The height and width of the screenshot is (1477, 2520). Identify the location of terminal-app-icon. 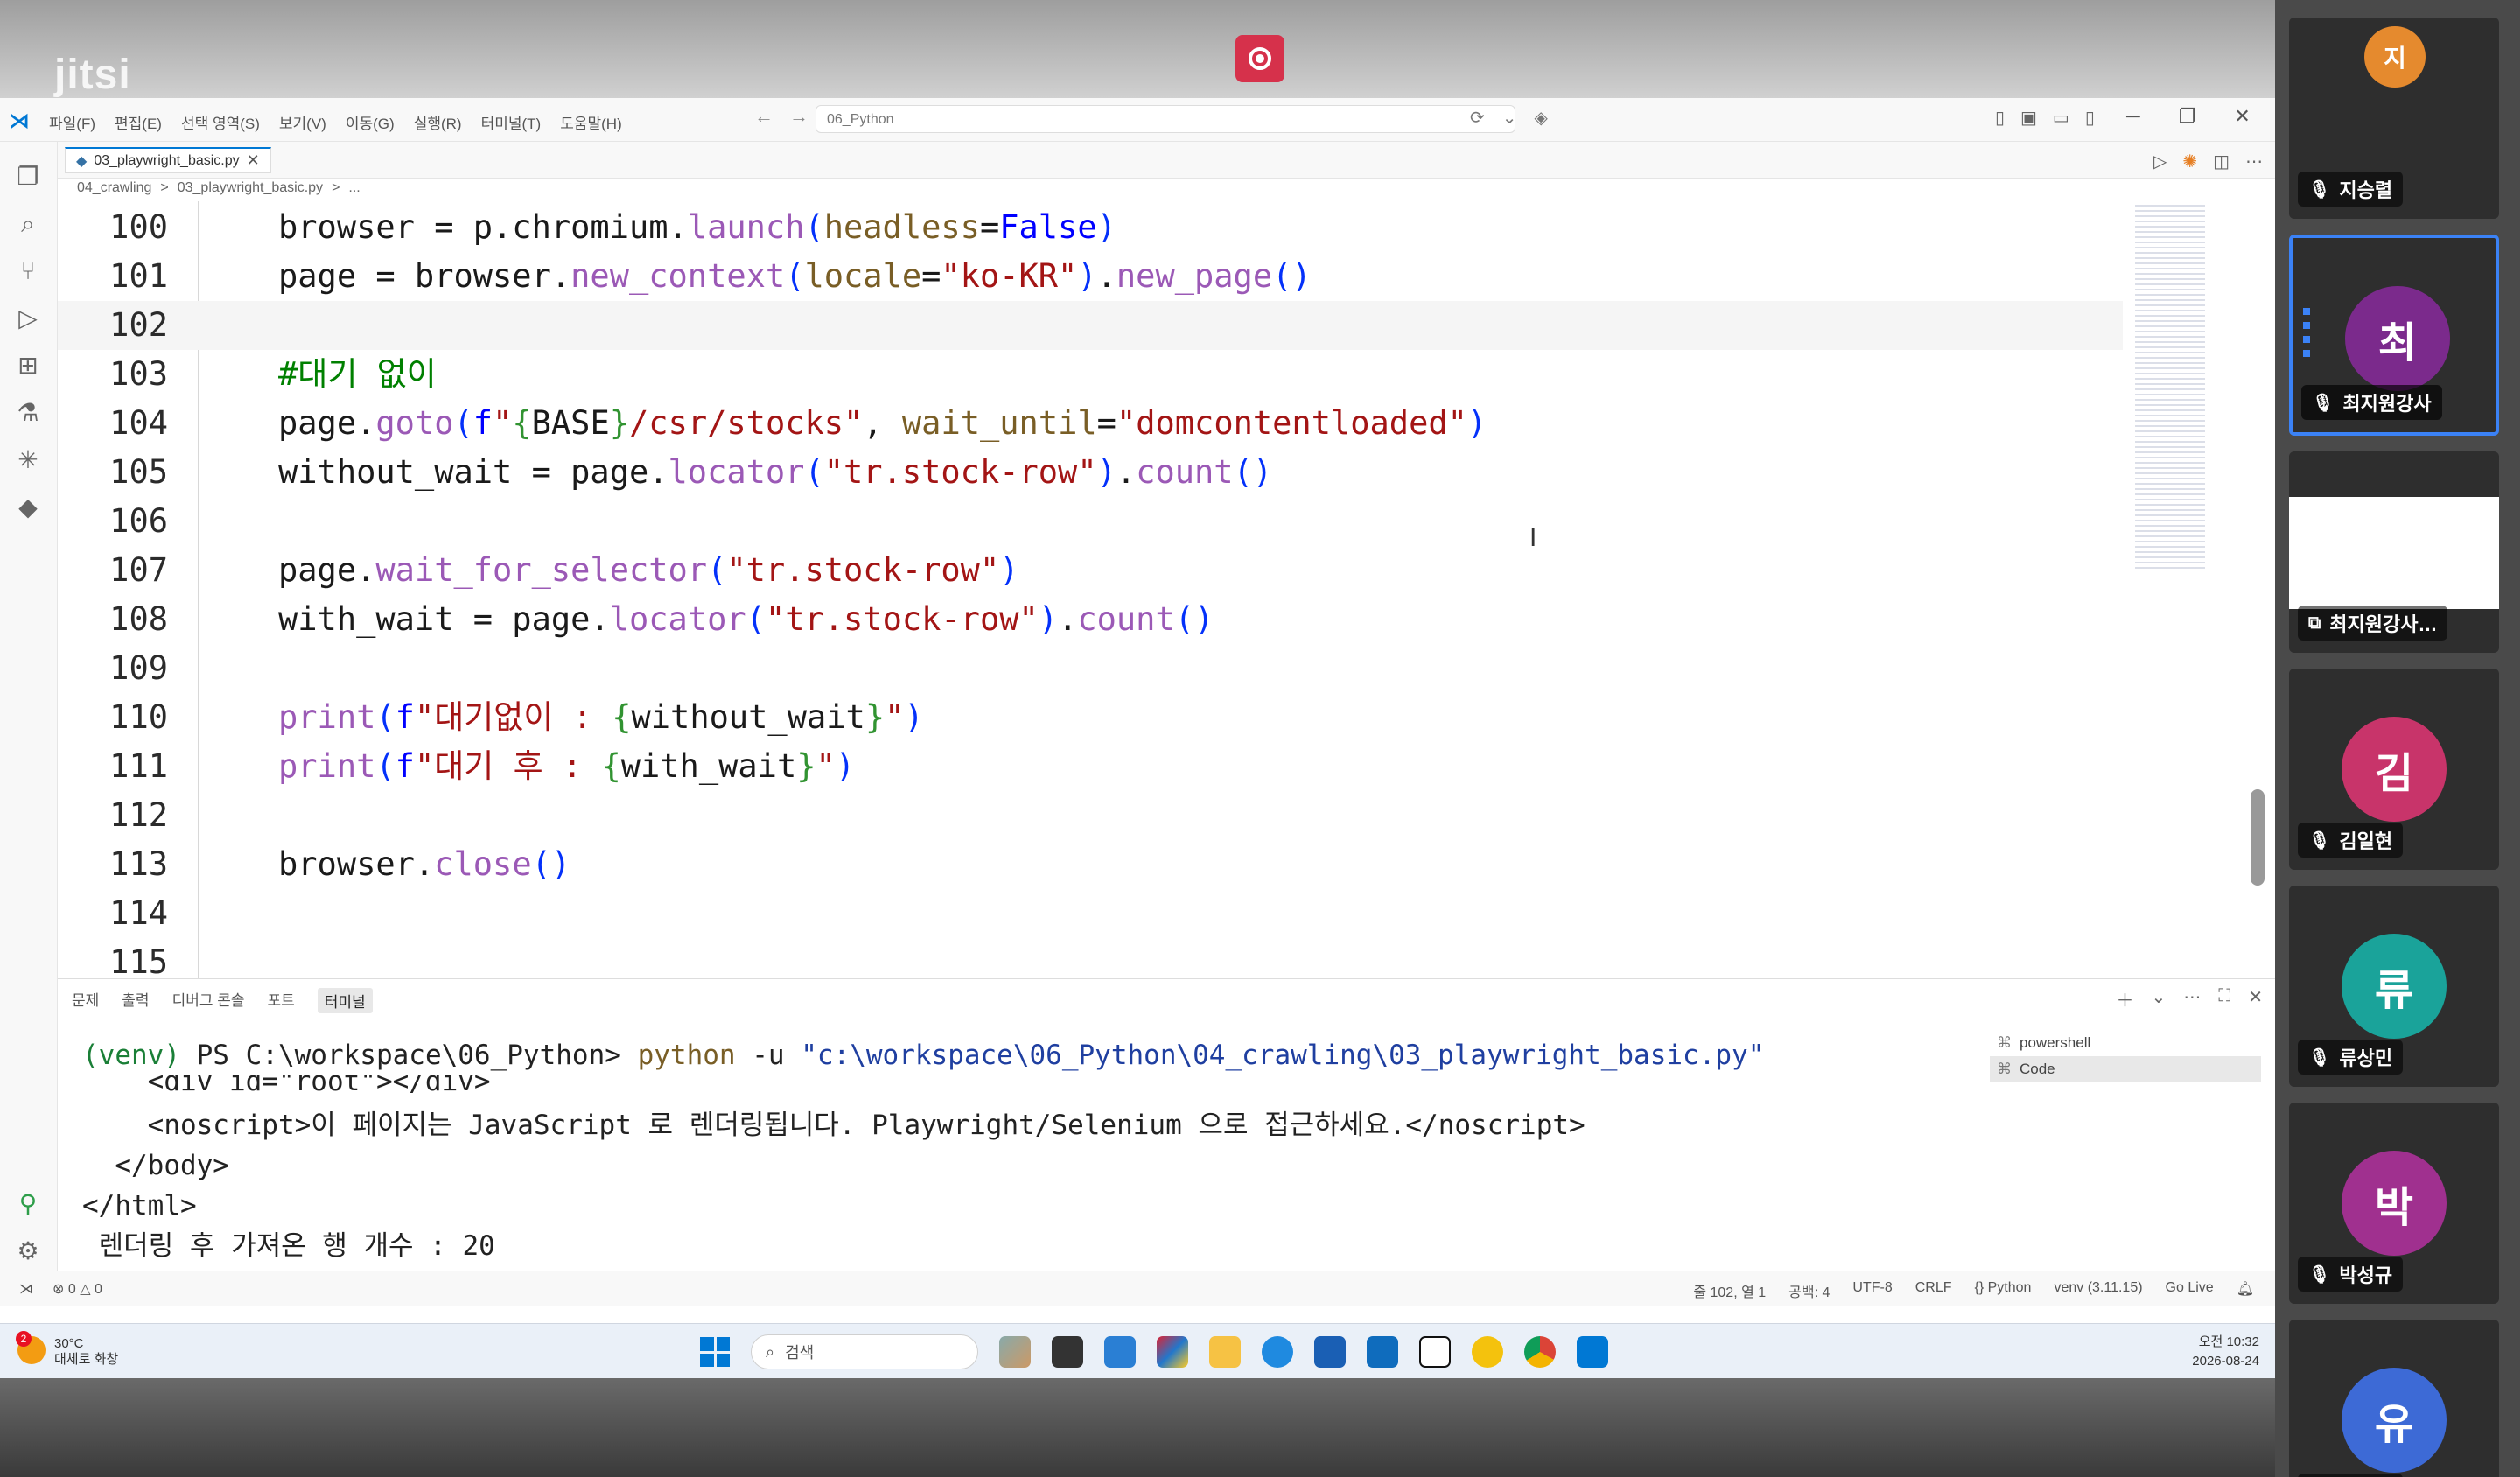
(1067, 1352).